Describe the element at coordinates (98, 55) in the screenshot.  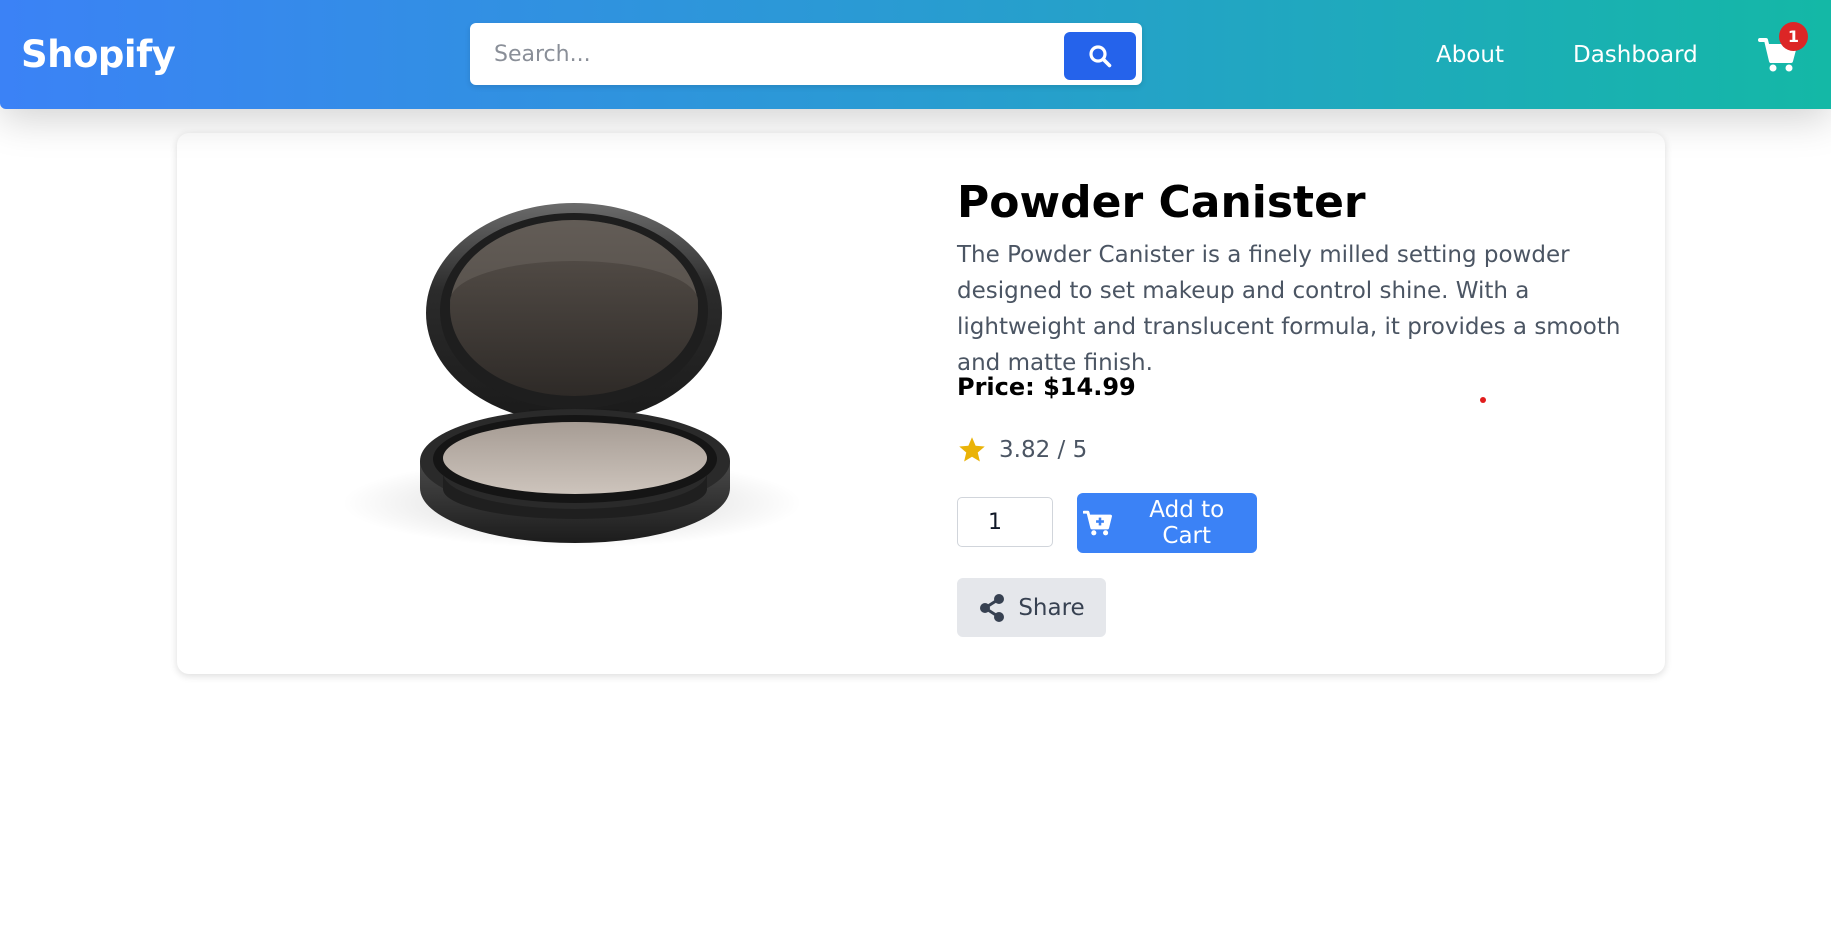
I see `logo: Shopify` at that location.